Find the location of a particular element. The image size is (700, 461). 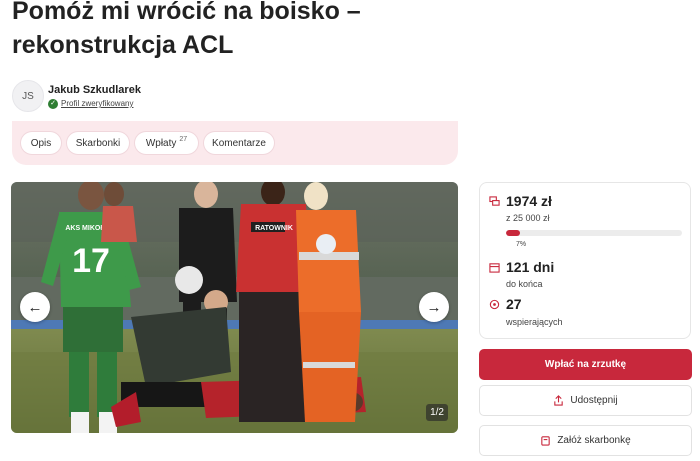

tab-label: Komentarze is located at coordinates (239, 143).